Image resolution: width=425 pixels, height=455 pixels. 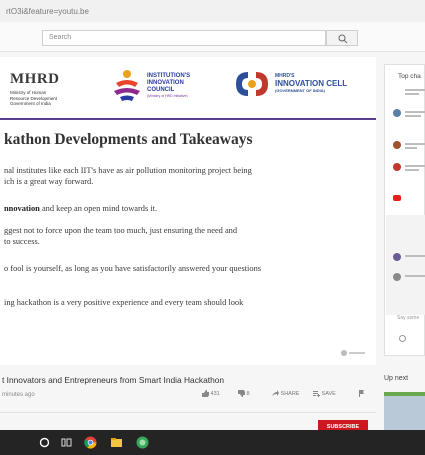 What do you see at coordinates (300, 90) in the screenshot?
I see `innovation-cell-sub: (GOVERNMENT OF INDIA)` at bounding box center [300, 90].